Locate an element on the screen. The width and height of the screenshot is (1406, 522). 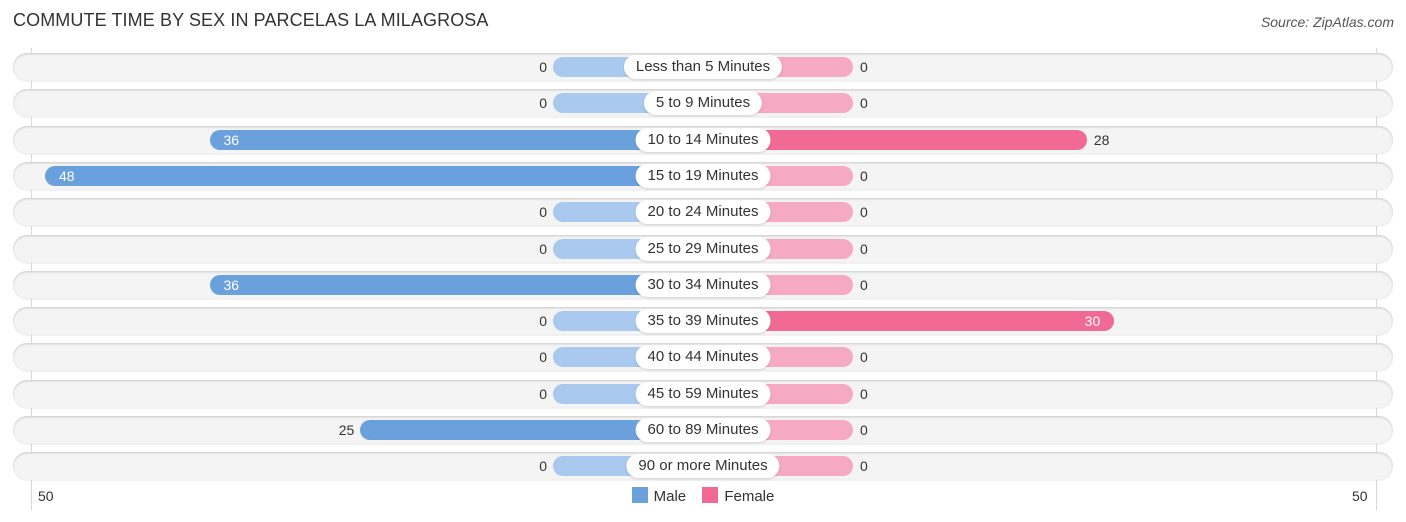
female-swatch is located at coordinates (710, 495).